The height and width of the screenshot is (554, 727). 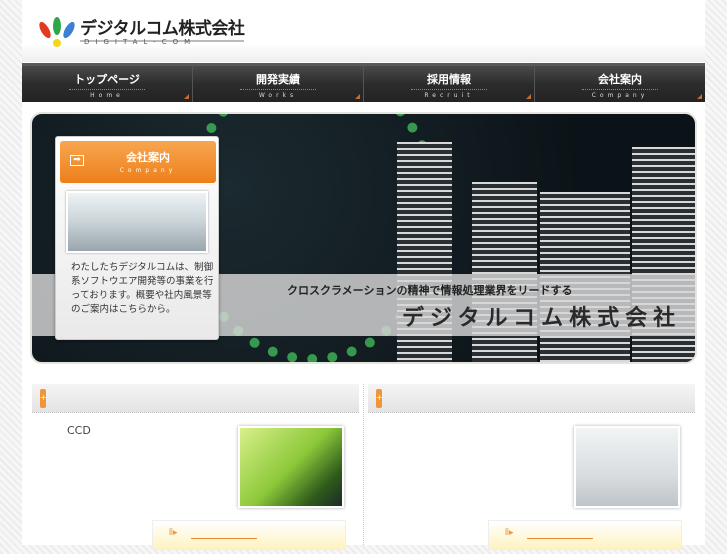 What do you see at coordinates (291, 467) in the screenshot?
I see `circuit-photo` at bounding box center [291, 467].